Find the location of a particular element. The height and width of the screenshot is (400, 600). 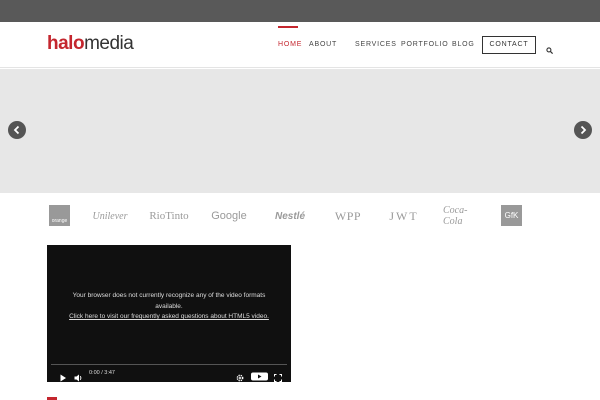

nav-item-about: ABOUT is located at coordinates (323, 44).